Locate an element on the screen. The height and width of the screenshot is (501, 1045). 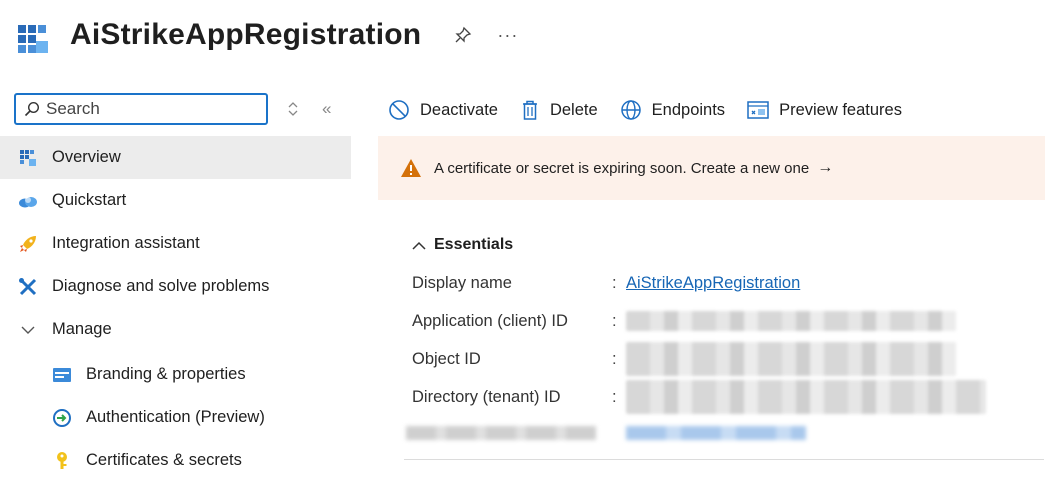
sidebar-item-integration-assistant: Integration assistant is located at coordinates (175, 243).